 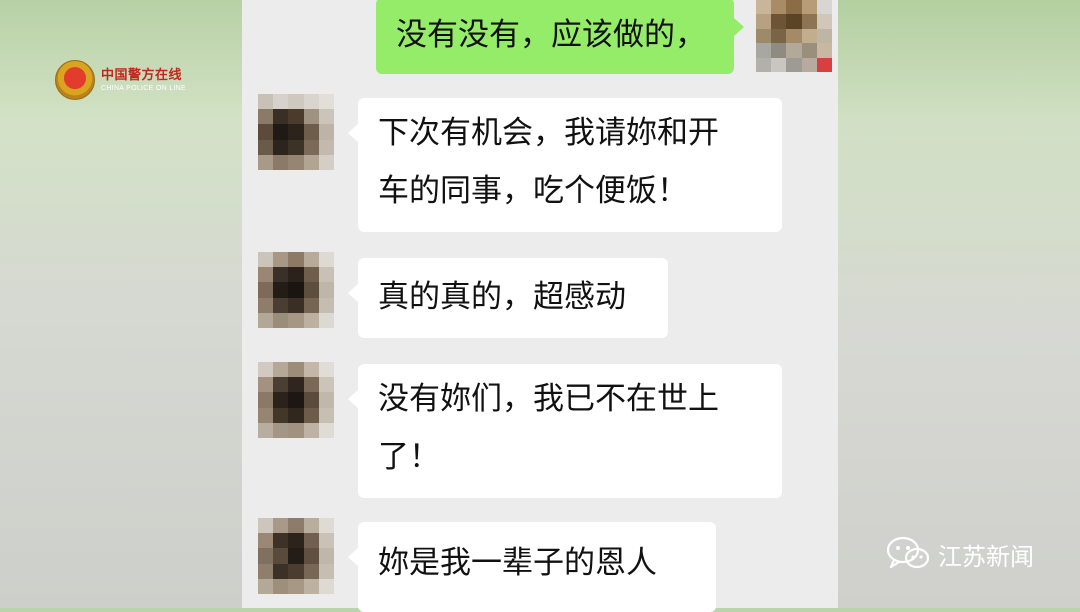 I want to click on message-line: 没有妳们，我已不在世上, so click(x=548, y=399).